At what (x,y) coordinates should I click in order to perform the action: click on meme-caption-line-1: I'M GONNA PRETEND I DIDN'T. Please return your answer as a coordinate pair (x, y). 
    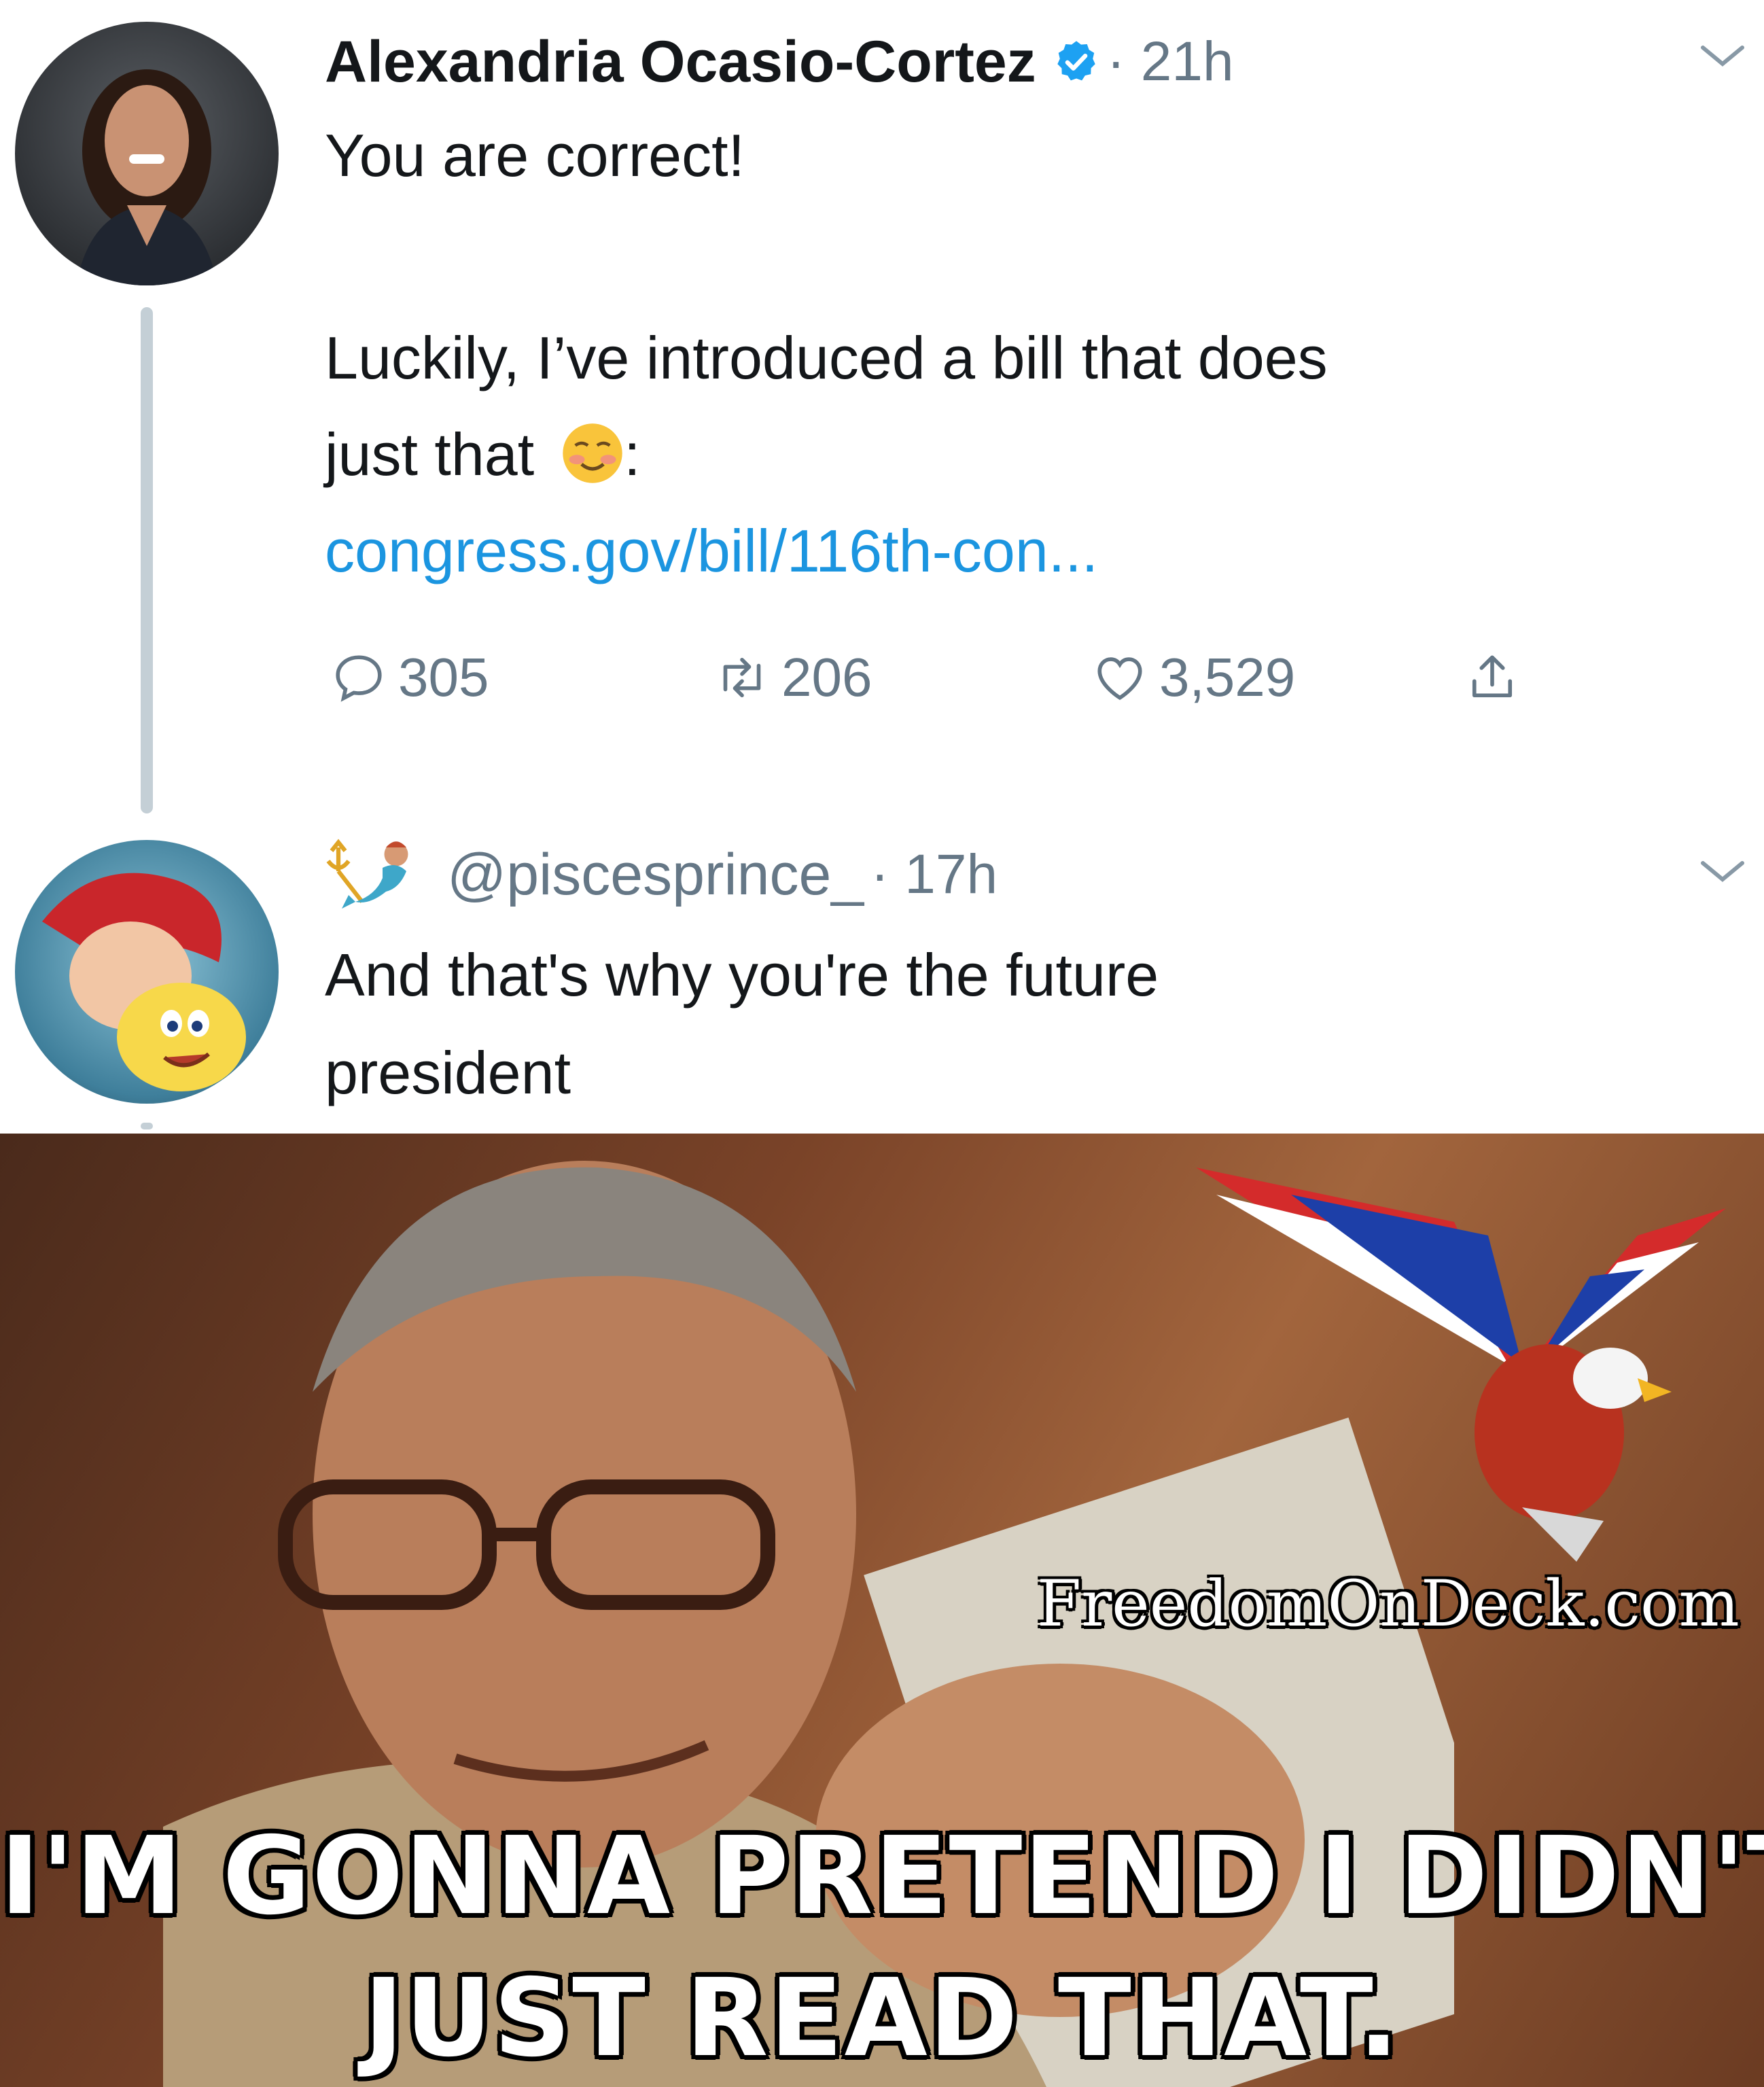
    Looking at the image, I should click on (882, 1876).